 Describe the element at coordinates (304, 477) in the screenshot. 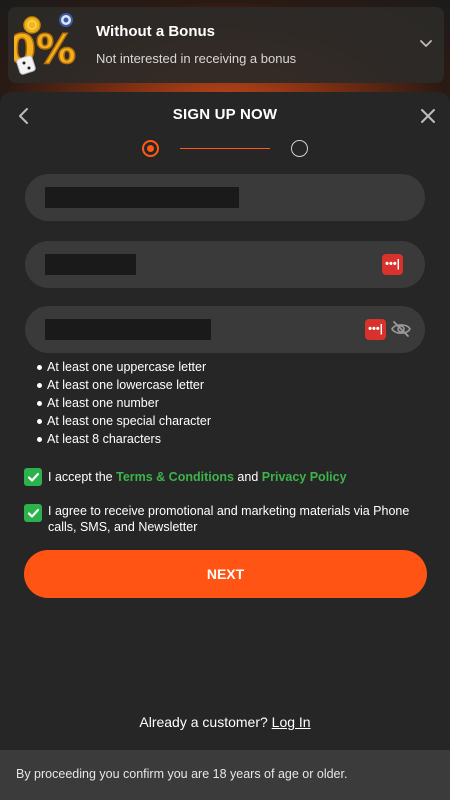

I see `privacy-link: Privacy Policy` at that location.